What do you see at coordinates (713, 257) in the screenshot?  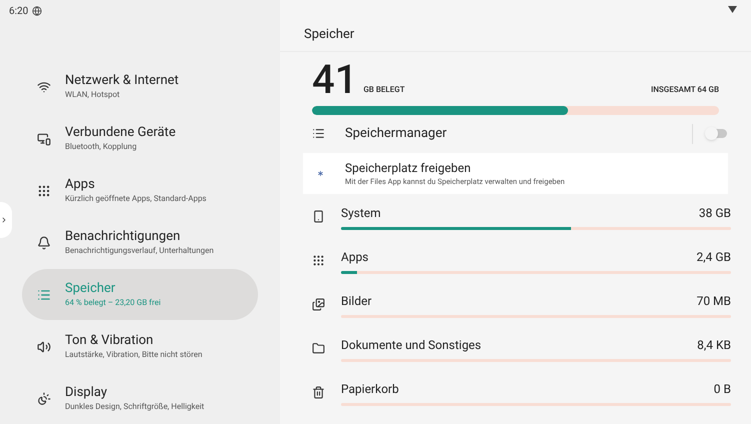 I see `category-size: 2,4 GB` at bounding box center [713, 257].